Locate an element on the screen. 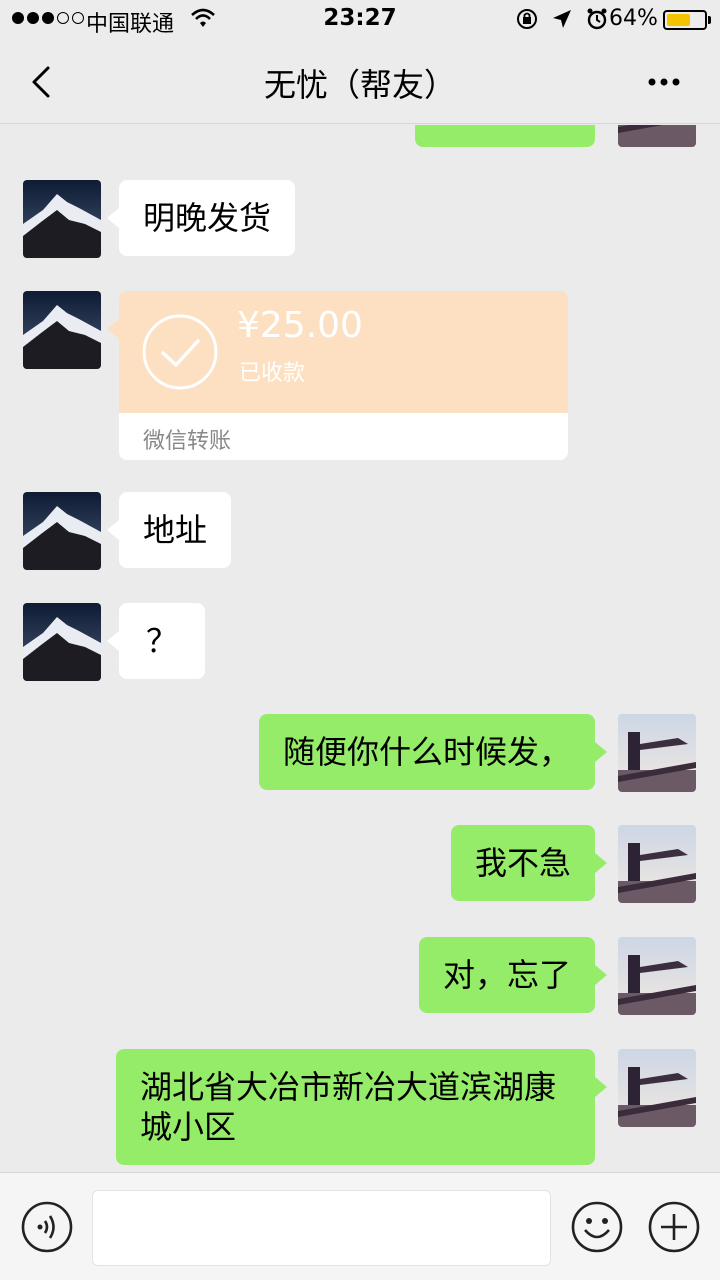  input-bar is located at coordinates (360, 1226).